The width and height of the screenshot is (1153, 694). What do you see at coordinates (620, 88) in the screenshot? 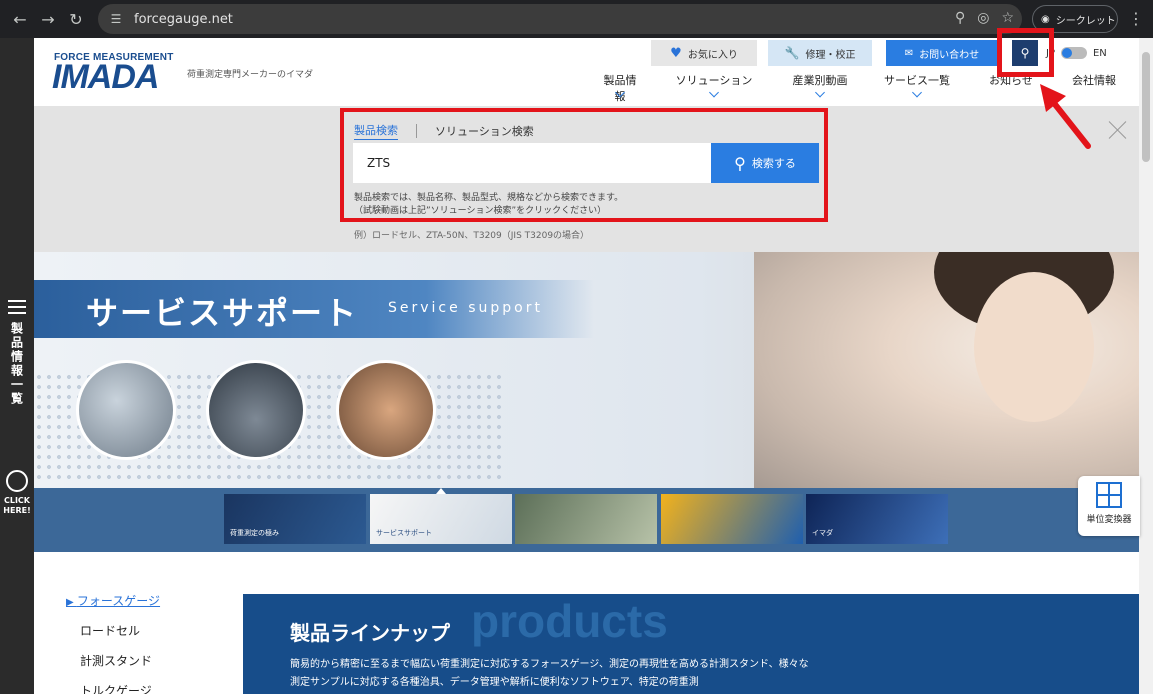
I see `nav-products: 製品情報` at bounding box center [620, 88].